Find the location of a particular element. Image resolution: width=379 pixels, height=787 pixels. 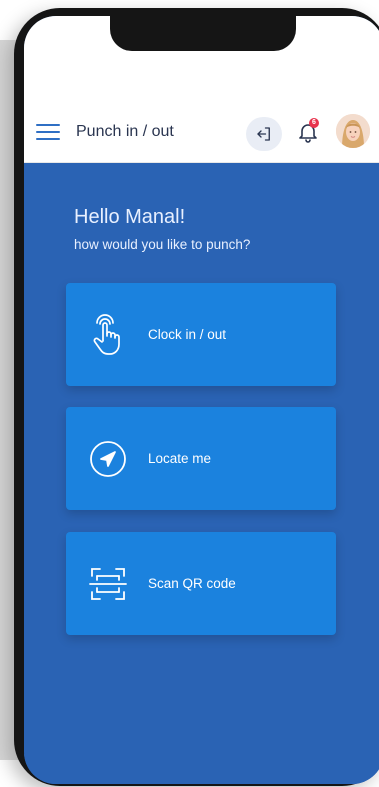

greeting-hello: Hello Manal! is located at coordinates (130, 217).